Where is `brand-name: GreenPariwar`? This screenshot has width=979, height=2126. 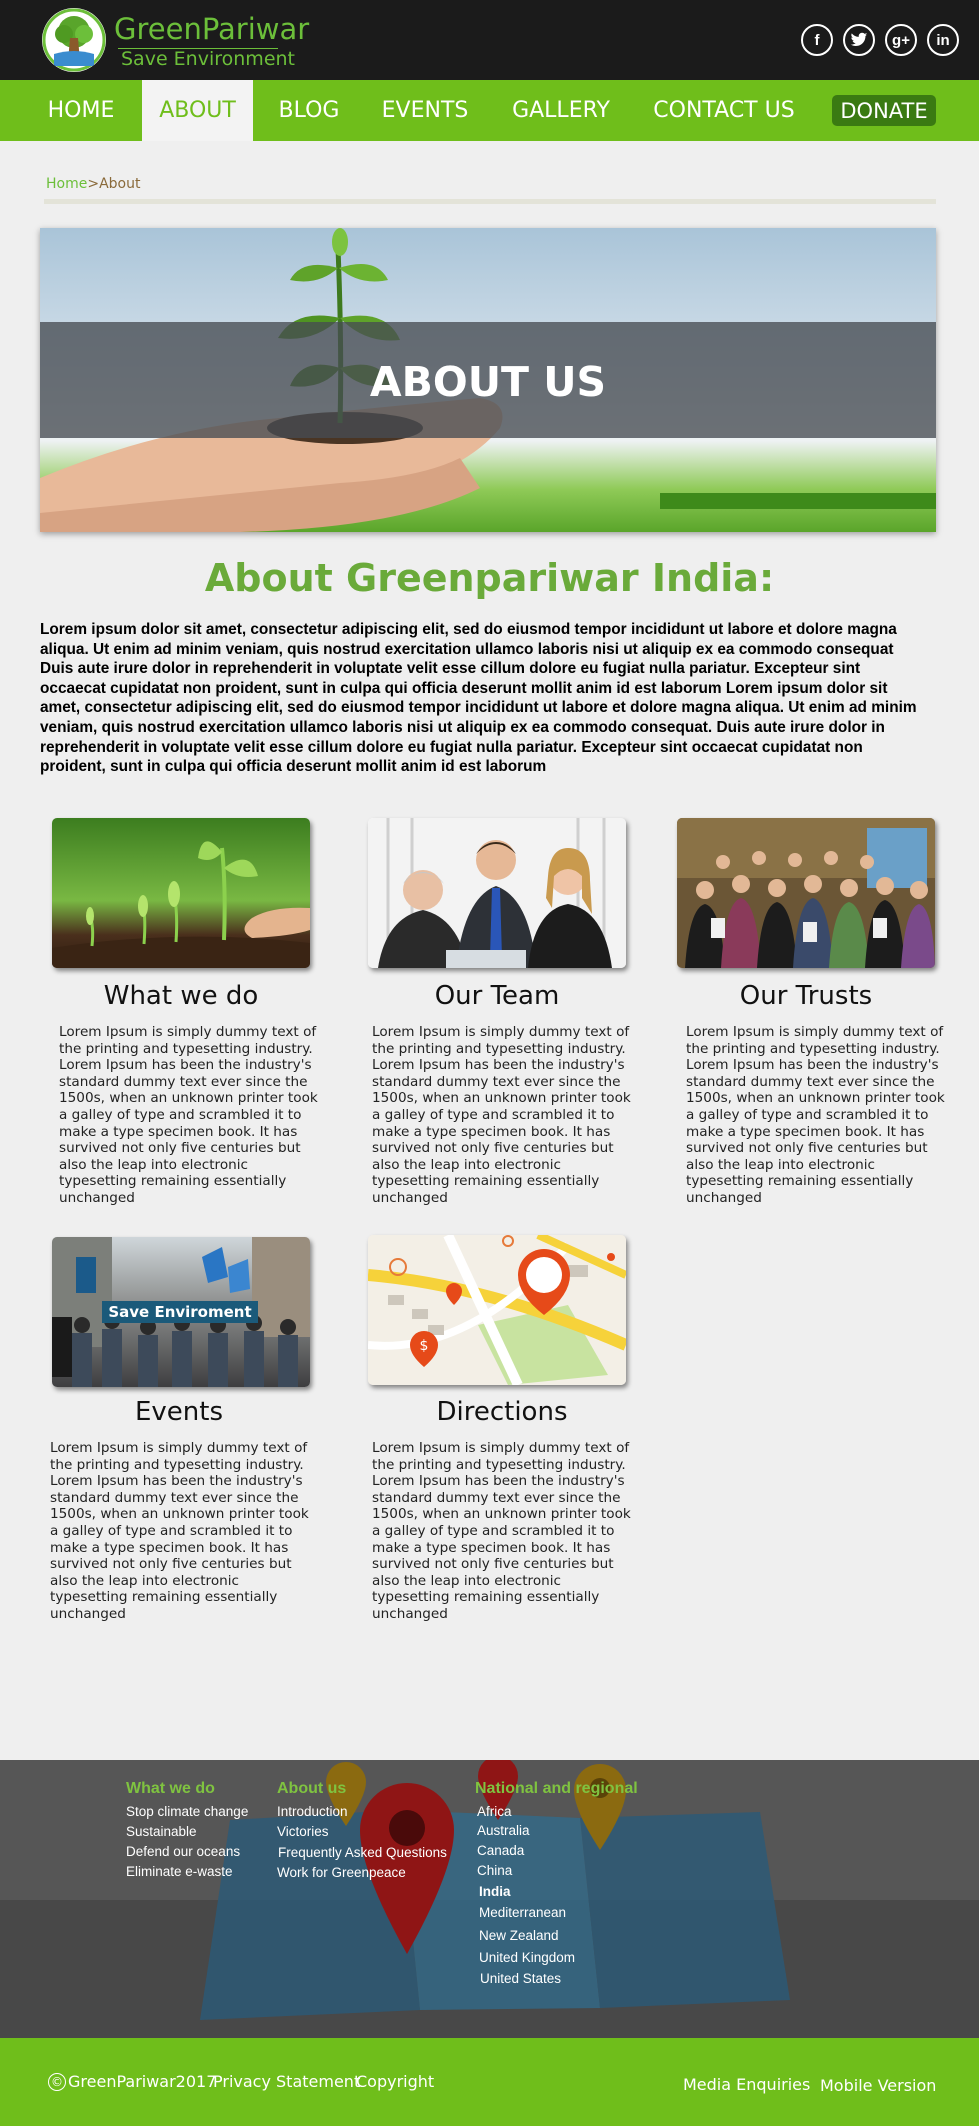 brand-name: GreenPariwar is located at coordinates (212, 29).